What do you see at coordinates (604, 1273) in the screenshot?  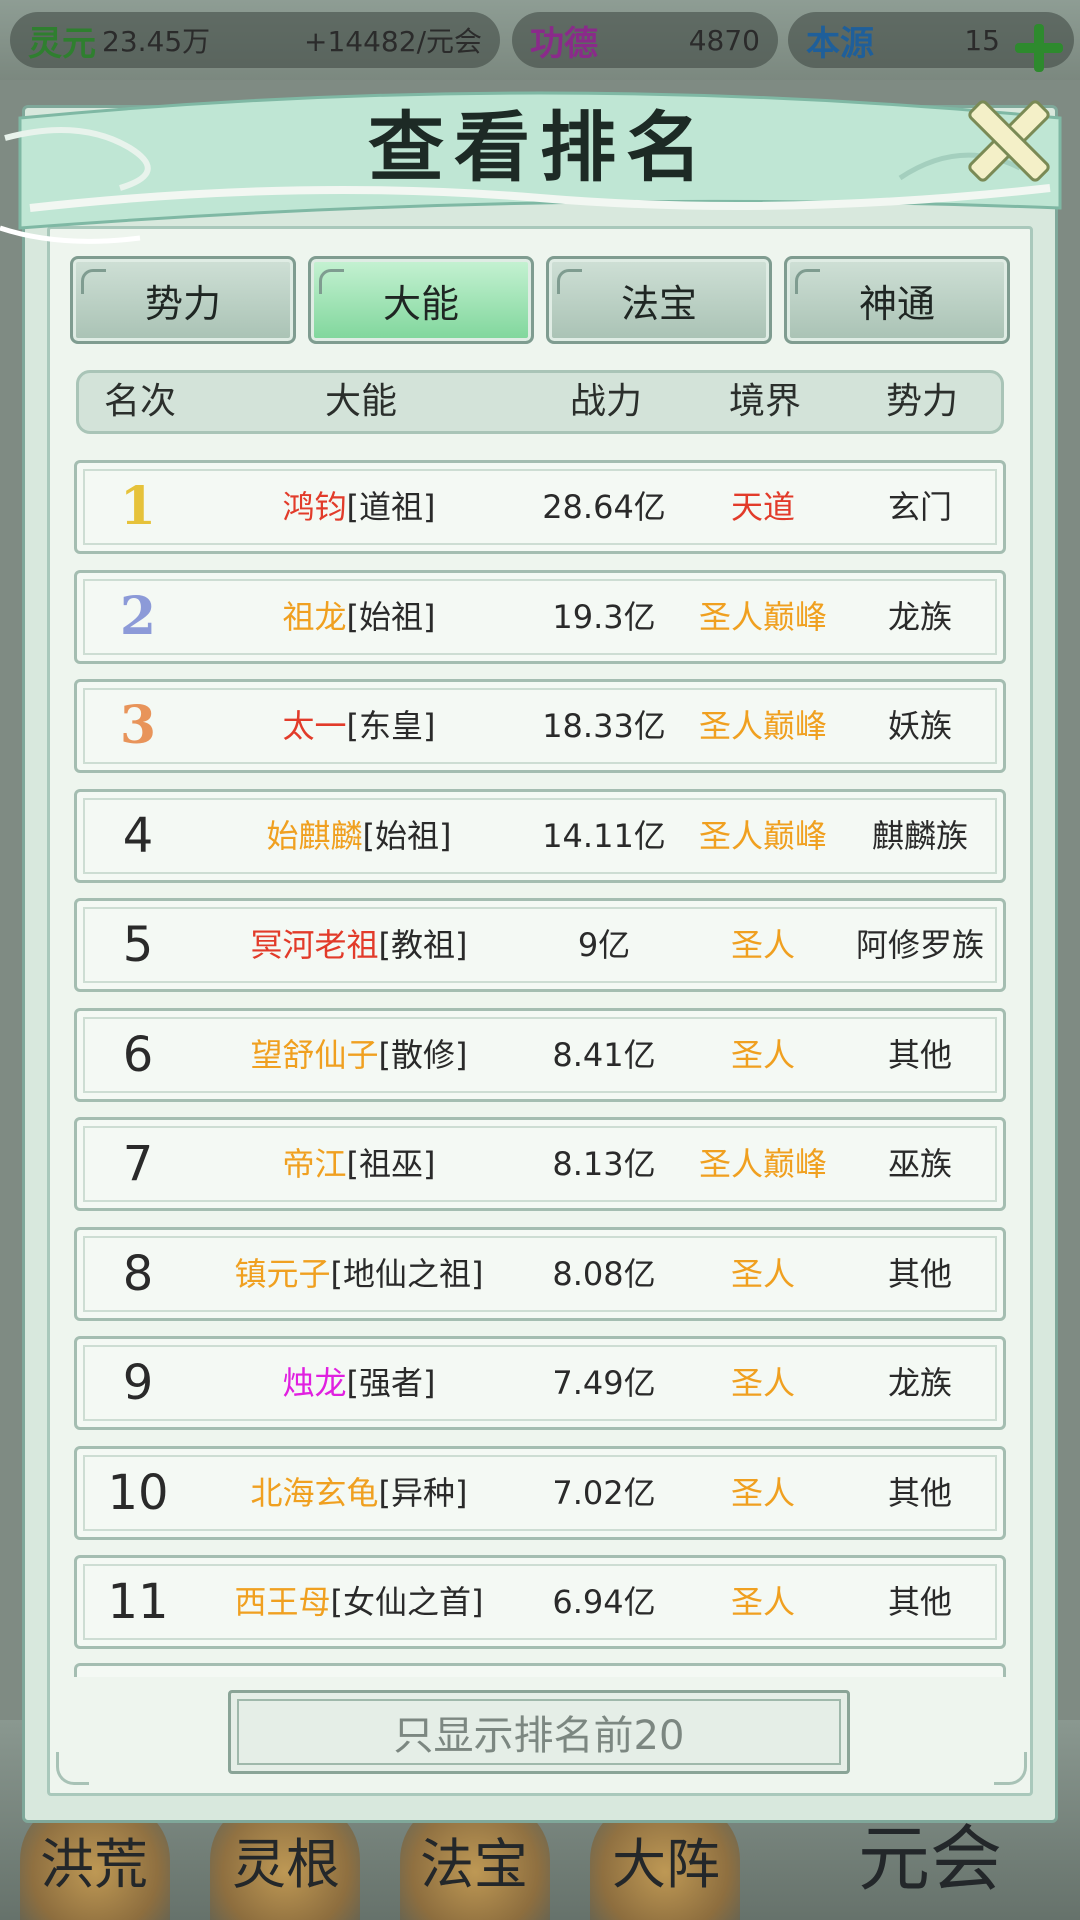 I see `power-value: 8.08亿` at bounding box center [604, 1273].